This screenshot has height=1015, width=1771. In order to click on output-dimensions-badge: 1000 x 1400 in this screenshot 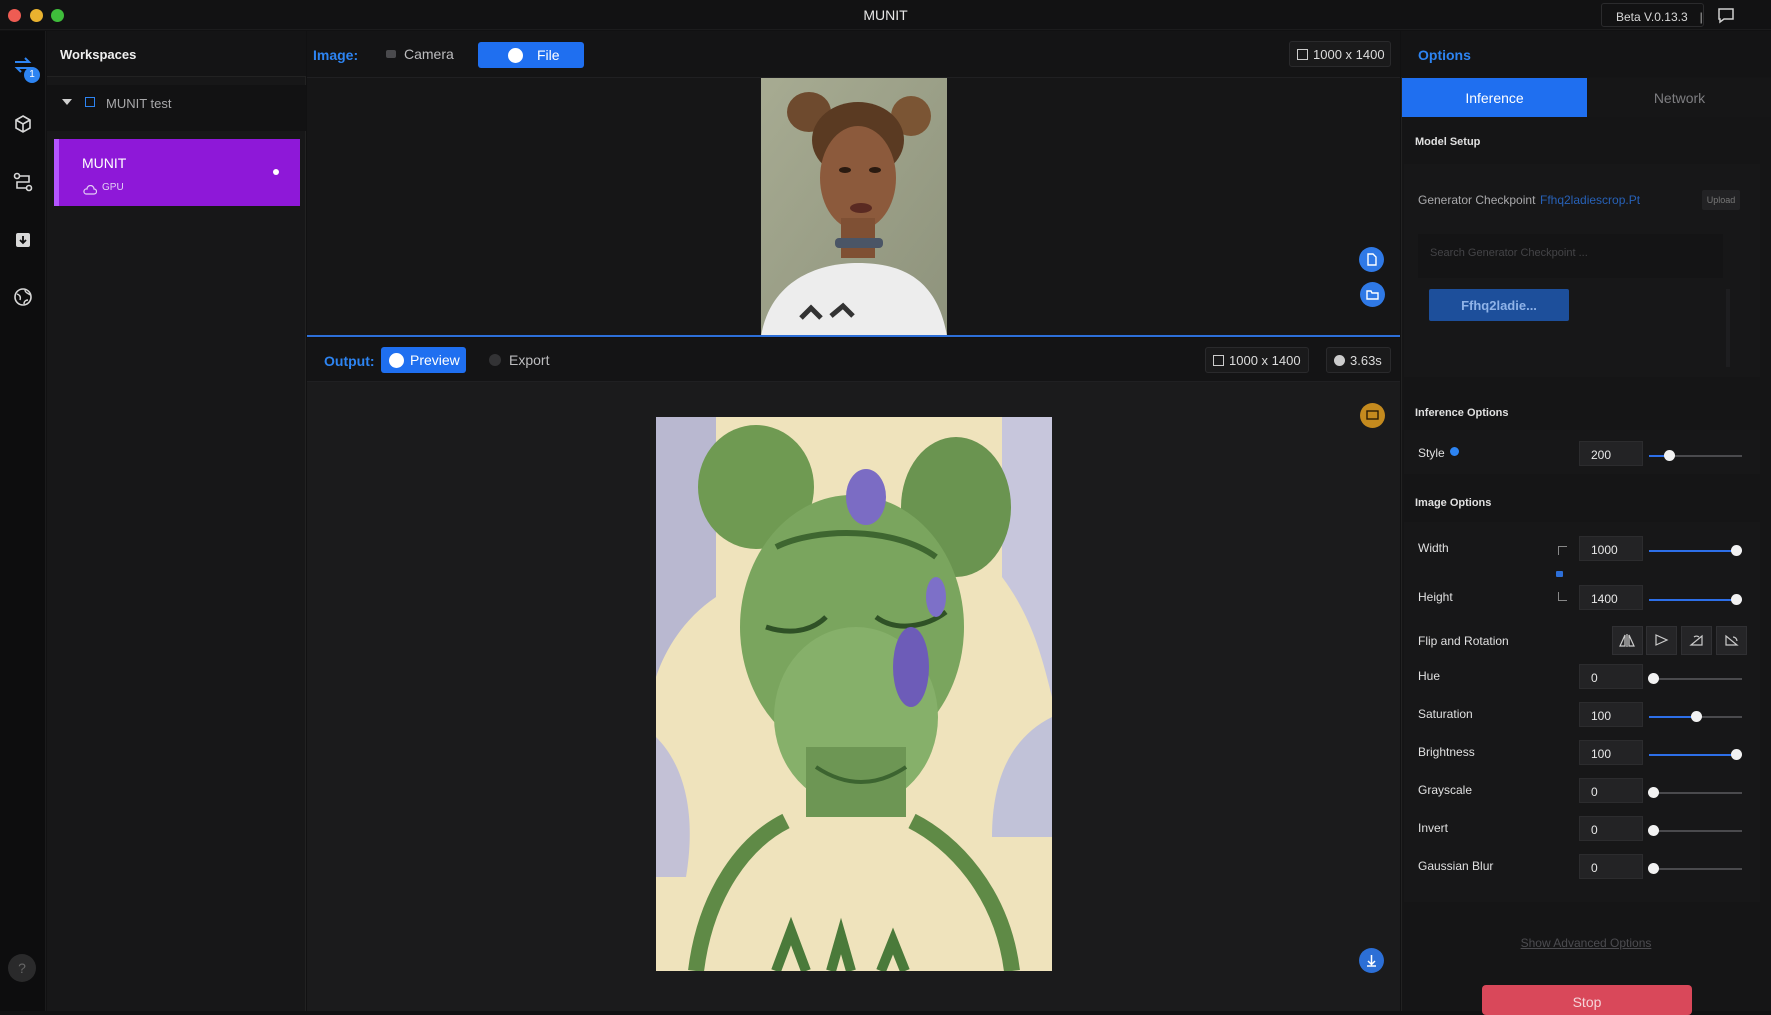, I will do `click(1257, 360)`.